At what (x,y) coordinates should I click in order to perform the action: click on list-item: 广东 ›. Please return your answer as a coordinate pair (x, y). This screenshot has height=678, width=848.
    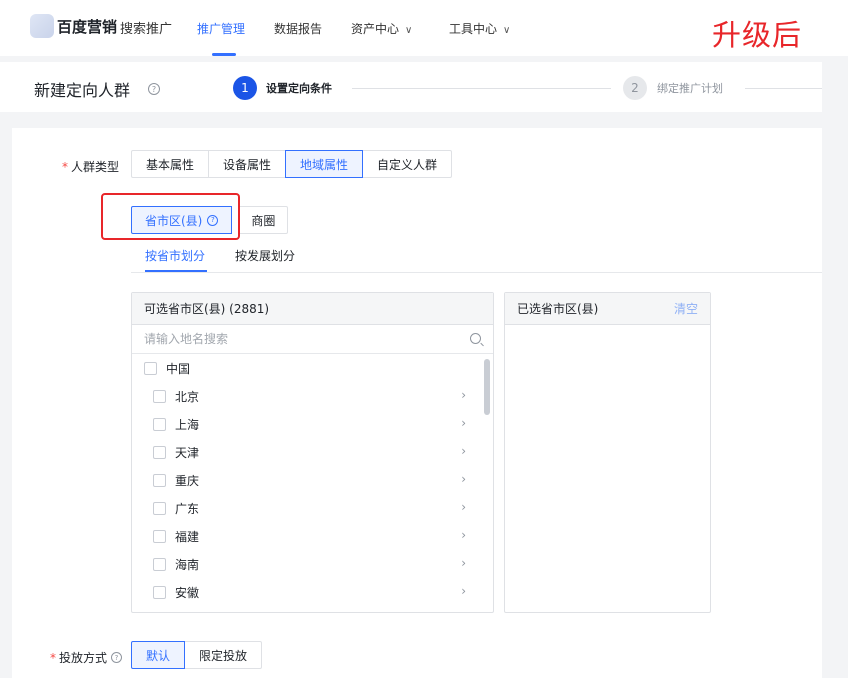
    Looking at the image, I should click on (307, 508).